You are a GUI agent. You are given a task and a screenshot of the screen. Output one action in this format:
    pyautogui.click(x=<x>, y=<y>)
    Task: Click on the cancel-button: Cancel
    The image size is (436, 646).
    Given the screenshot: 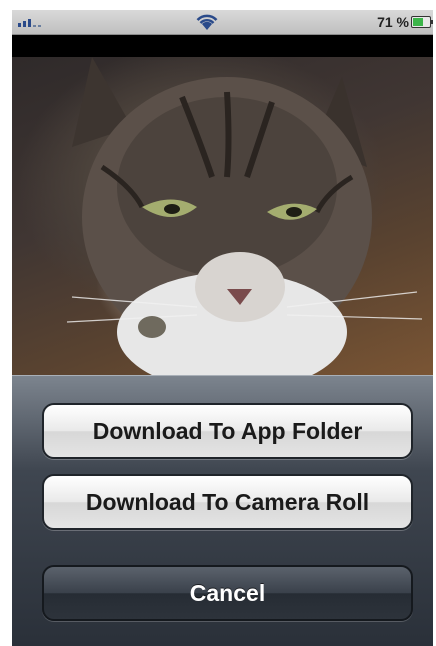 What is the action you would take?
    pyautogui.click(x=227, y=593)
    